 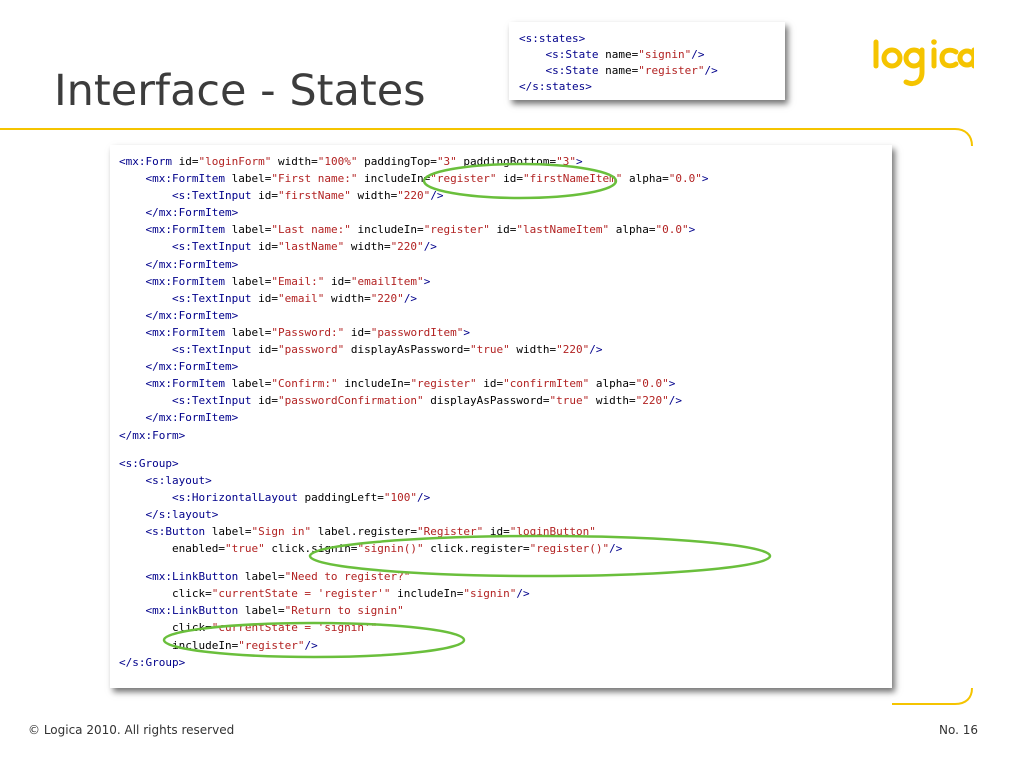 I want to click on code-token: "true", so click(x=569, y=401).